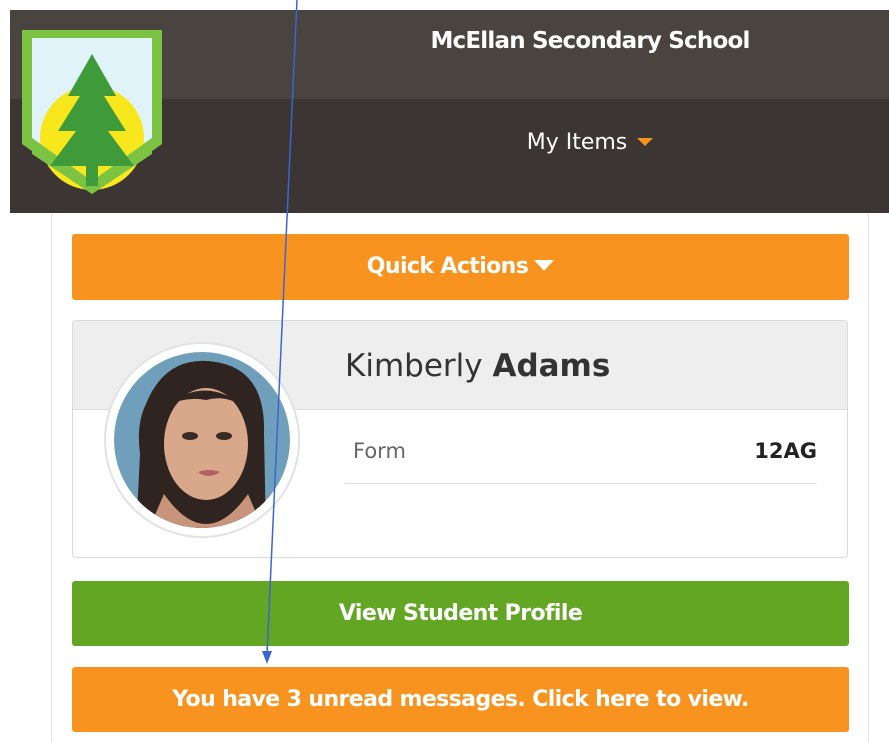  Describe the element at coordinates (551, 366) in the screenshot. I see `student-last-name: Adams` at that location.